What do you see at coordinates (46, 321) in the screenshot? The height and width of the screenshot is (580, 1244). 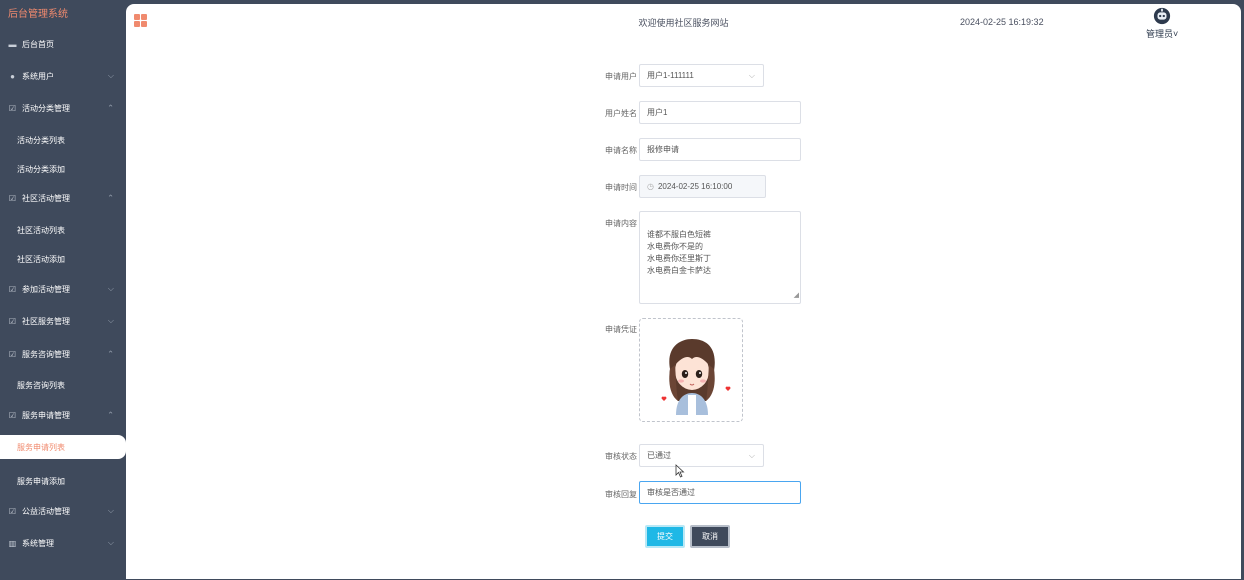 I see `sidebar-item-label: 社区服务管理` at bounding box center [46, 321].